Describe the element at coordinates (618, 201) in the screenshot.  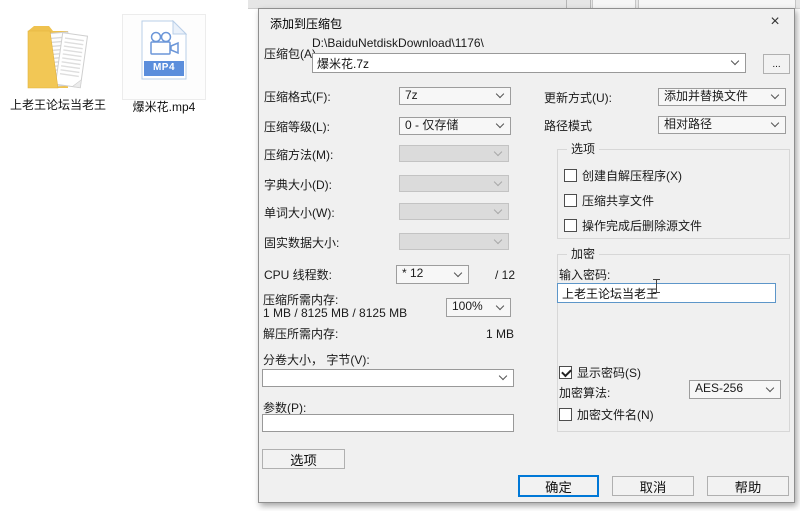
I see `checkbox-label: 压缩共享文件` at that location.